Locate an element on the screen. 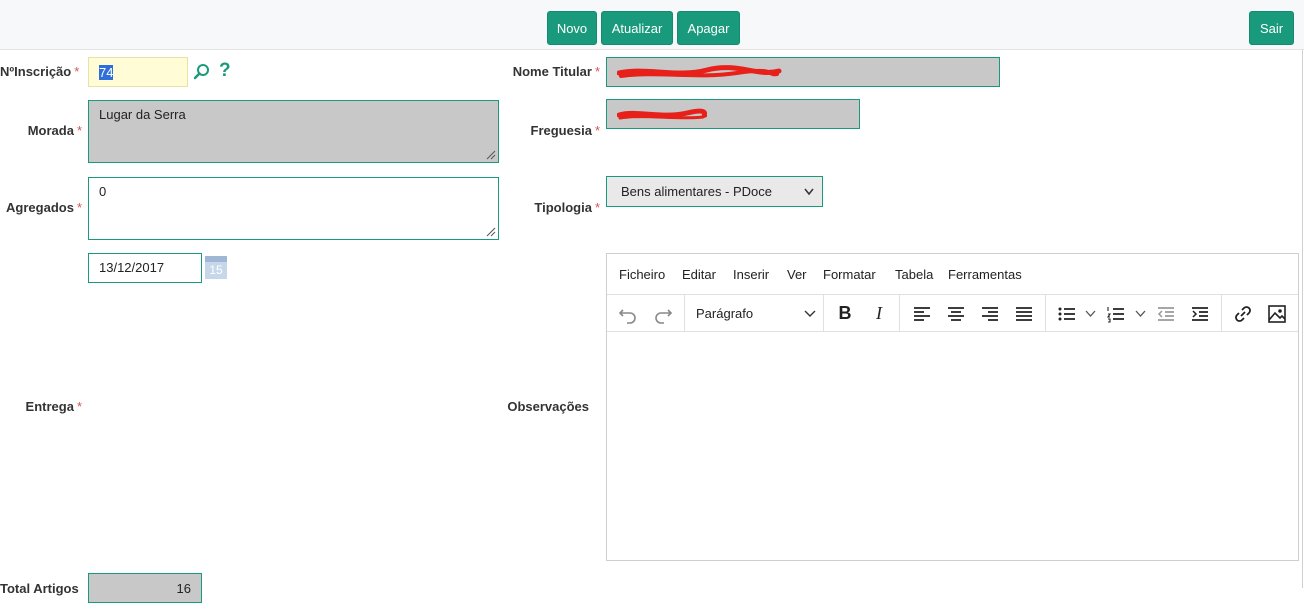  nome-titular-input is located at coordinates (803, 72).